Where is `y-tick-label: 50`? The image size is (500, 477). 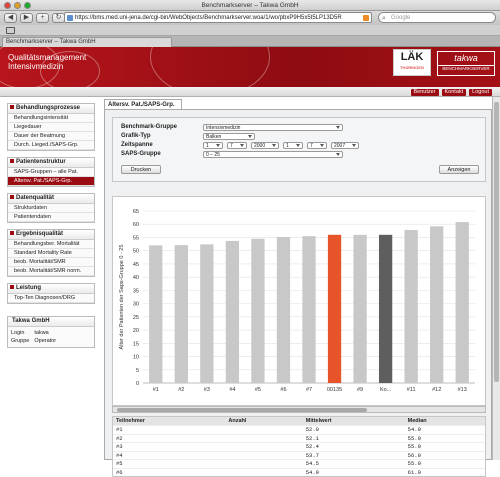
y-tick-label: 50 is located at coordinates (136, 252).